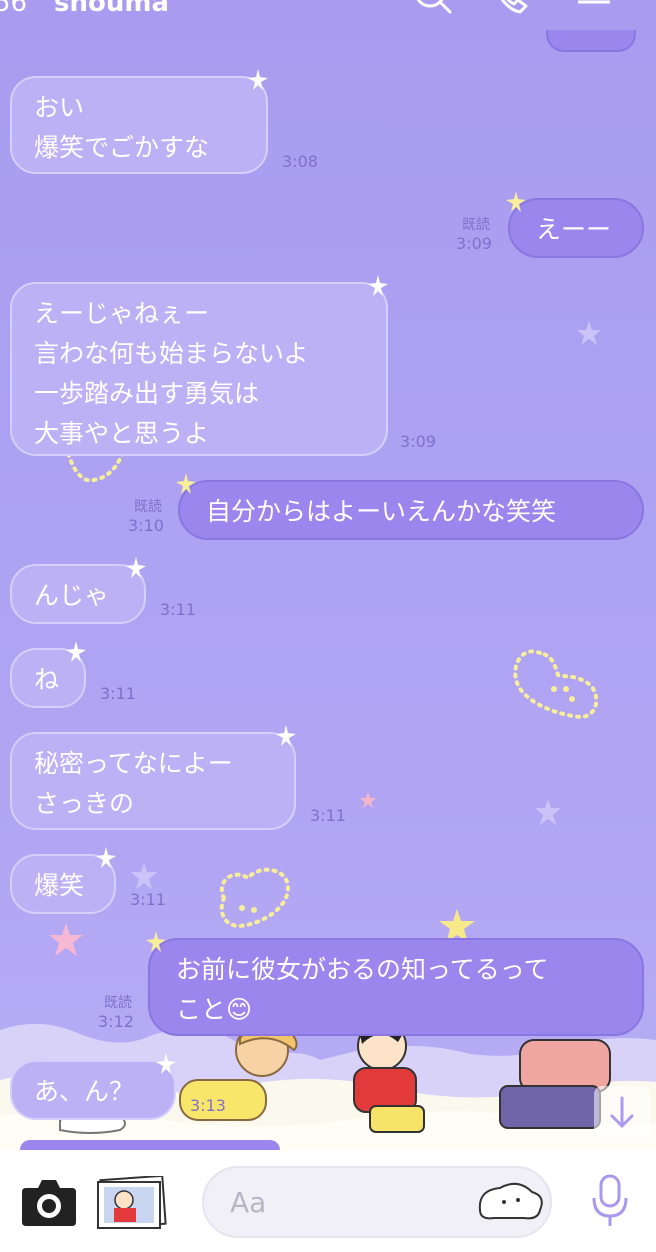  Describe the element at coordinates (622, 1114) in the screenshot. I see `scroll-down-icon` at that location.